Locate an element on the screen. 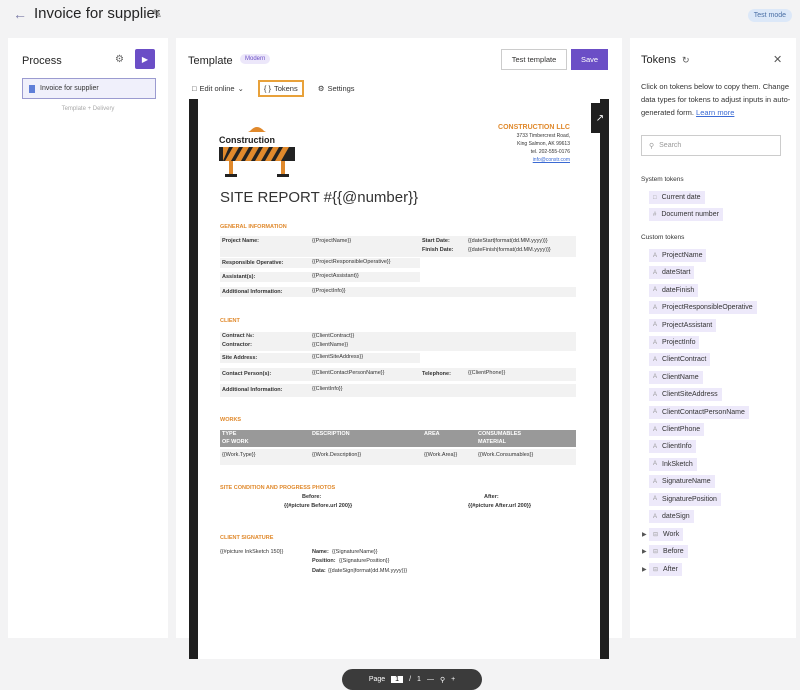 The width and height of the screenshot is (800, 690). custom-token-item: A ProjectResponsibleOperative is located at coordinates (703, 308).